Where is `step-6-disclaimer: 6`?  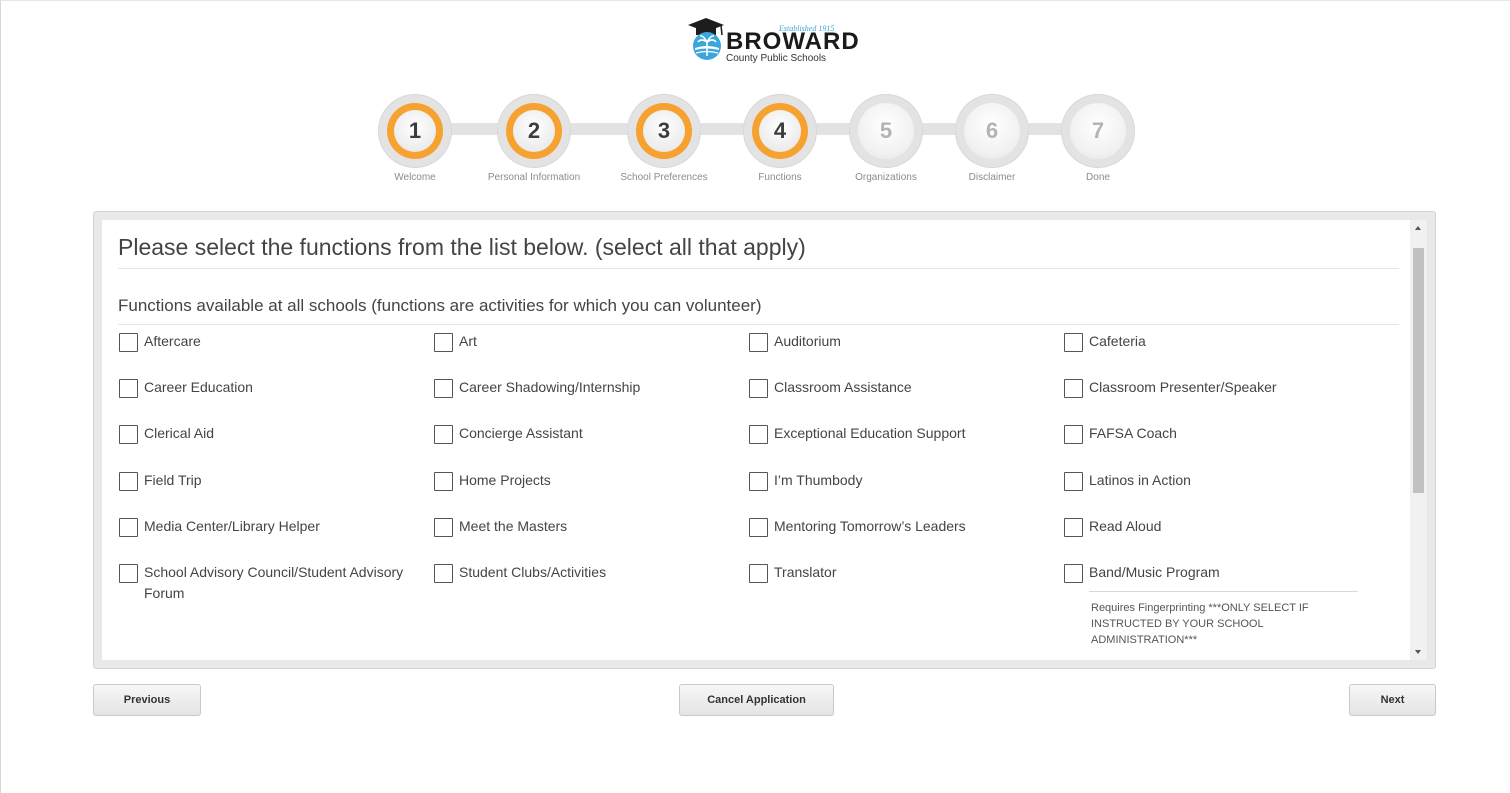 step-6-disclaimer: 6 is located at coordinates (992, 131).